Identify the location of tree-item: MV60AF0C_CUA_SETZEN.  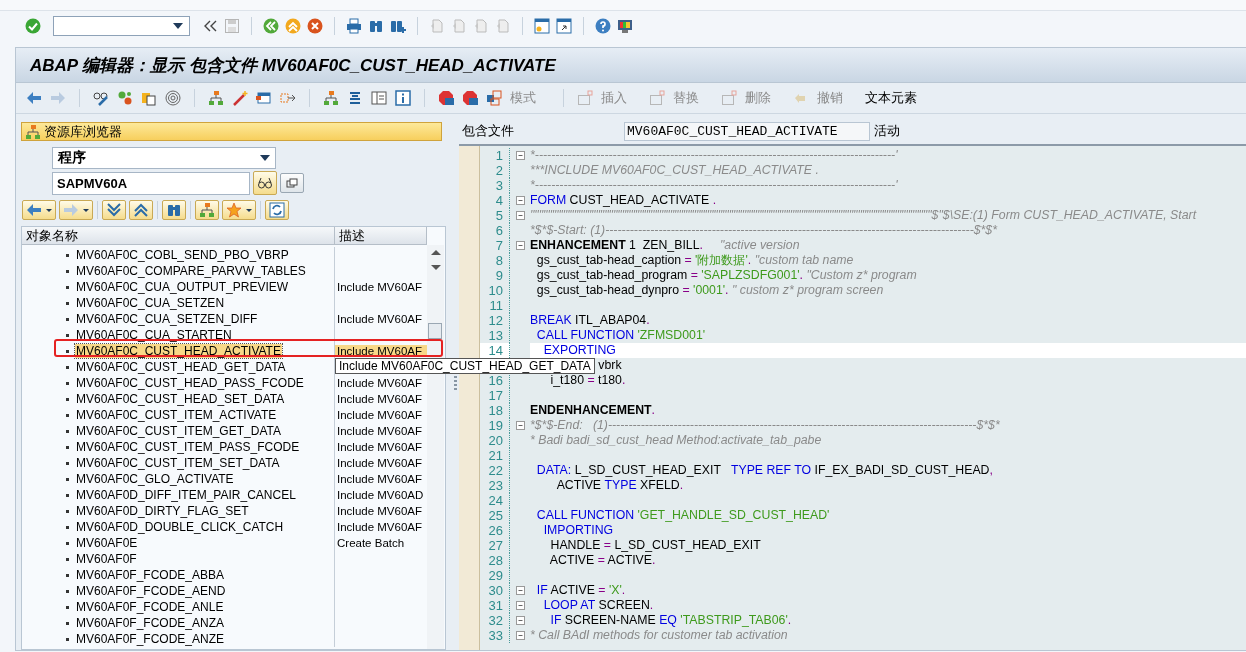
(150, 303).